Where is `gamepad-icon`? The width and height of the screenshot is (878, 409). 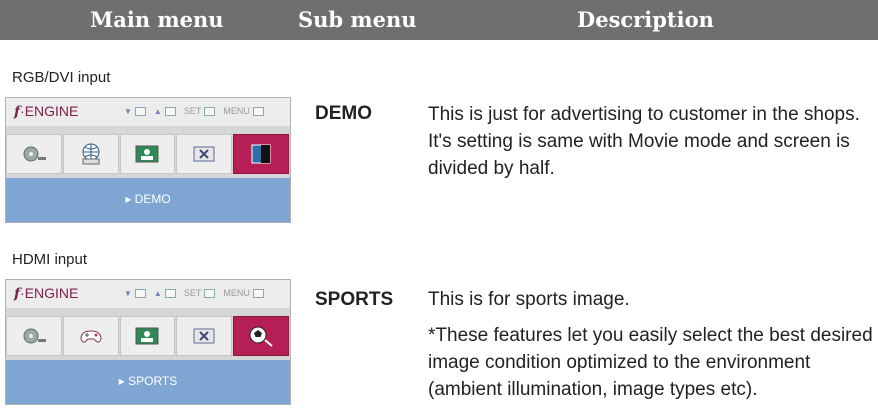 gamepad-icon is located at coordinates (90, 336).